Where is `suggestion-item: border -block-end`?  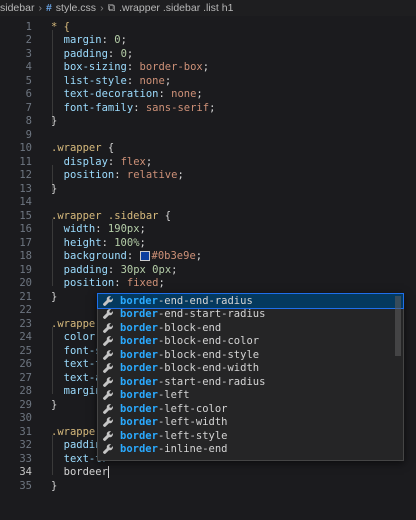 suggestion-item: border -block-end is located at coordinates (250, 328).